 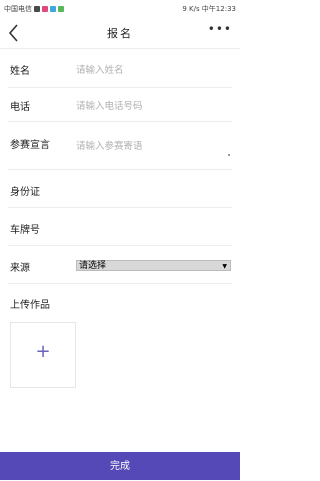 What do you see at coordinates (93, 266) in the screenshot?
I see `source-selected-value: 请选择` at bounding box center [93, 266].